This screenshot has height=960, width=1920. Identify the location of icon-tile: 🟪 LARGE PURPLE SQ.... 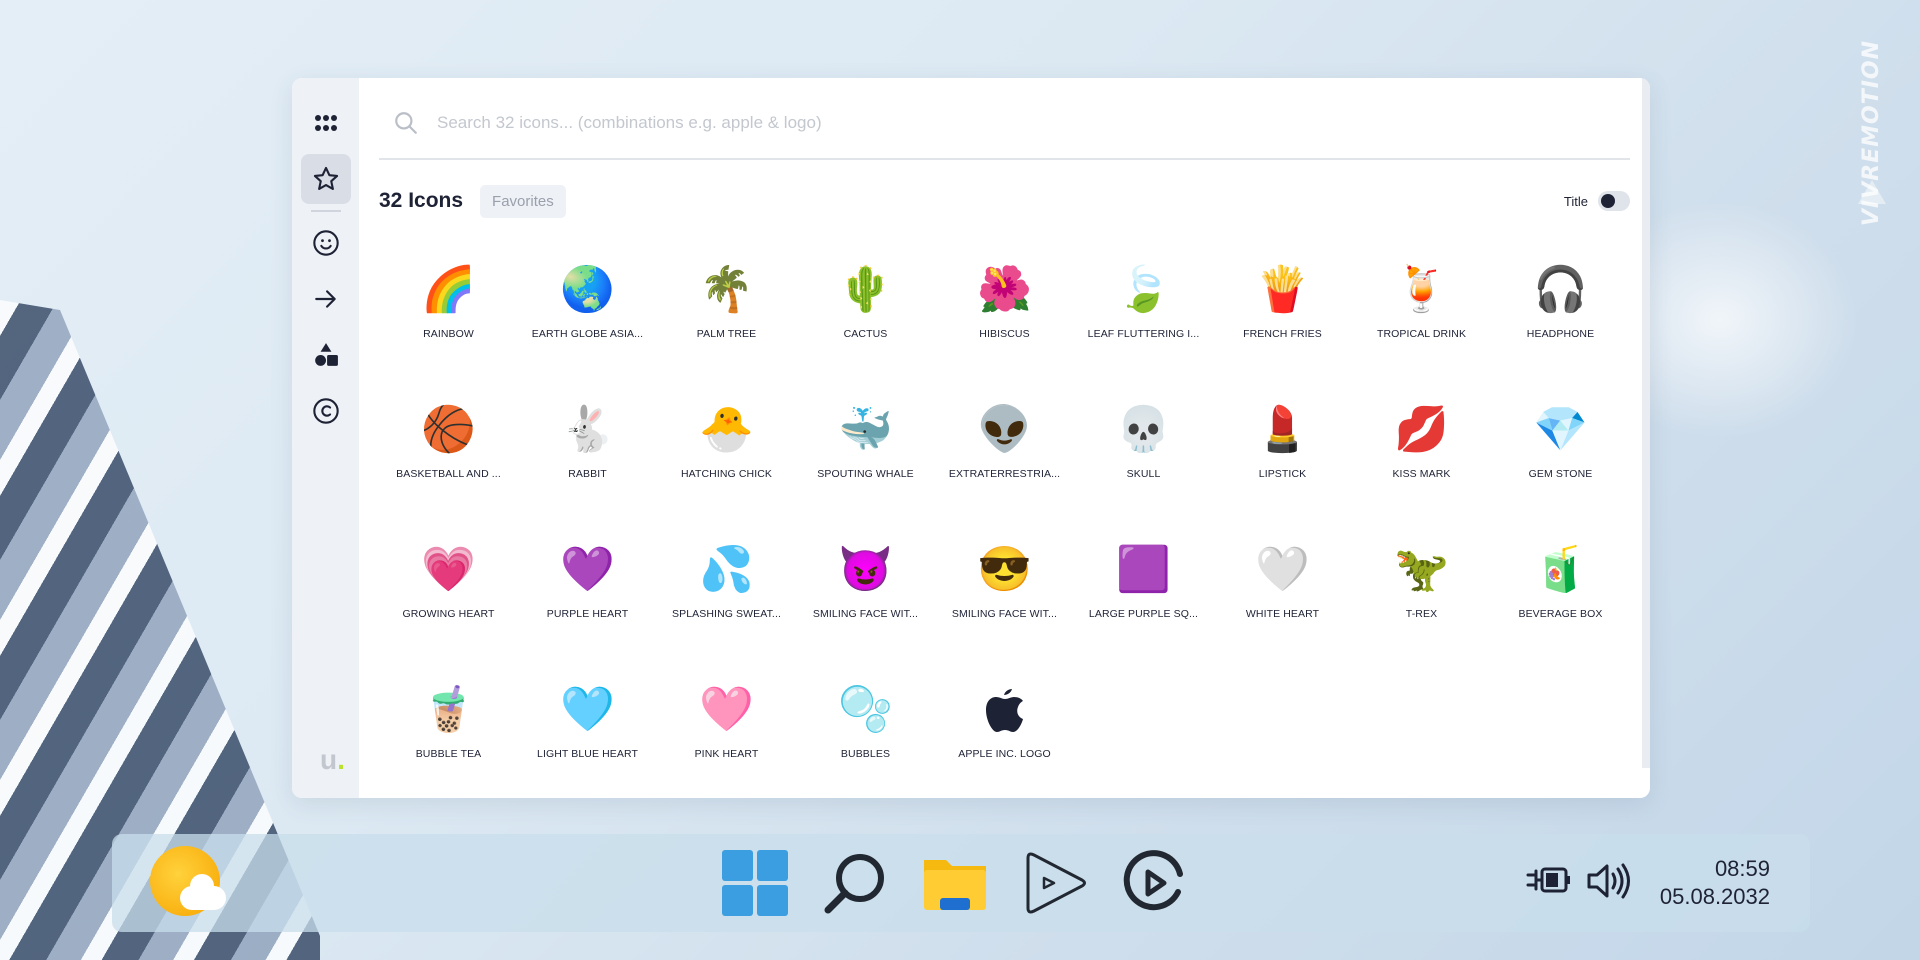
(1143, 602).